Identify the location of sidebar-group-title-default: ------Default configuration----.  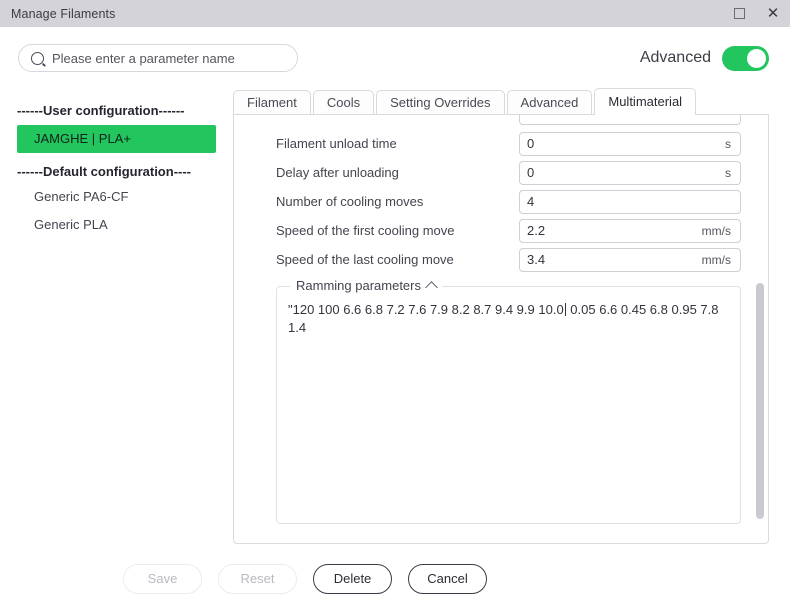
(104, 171).